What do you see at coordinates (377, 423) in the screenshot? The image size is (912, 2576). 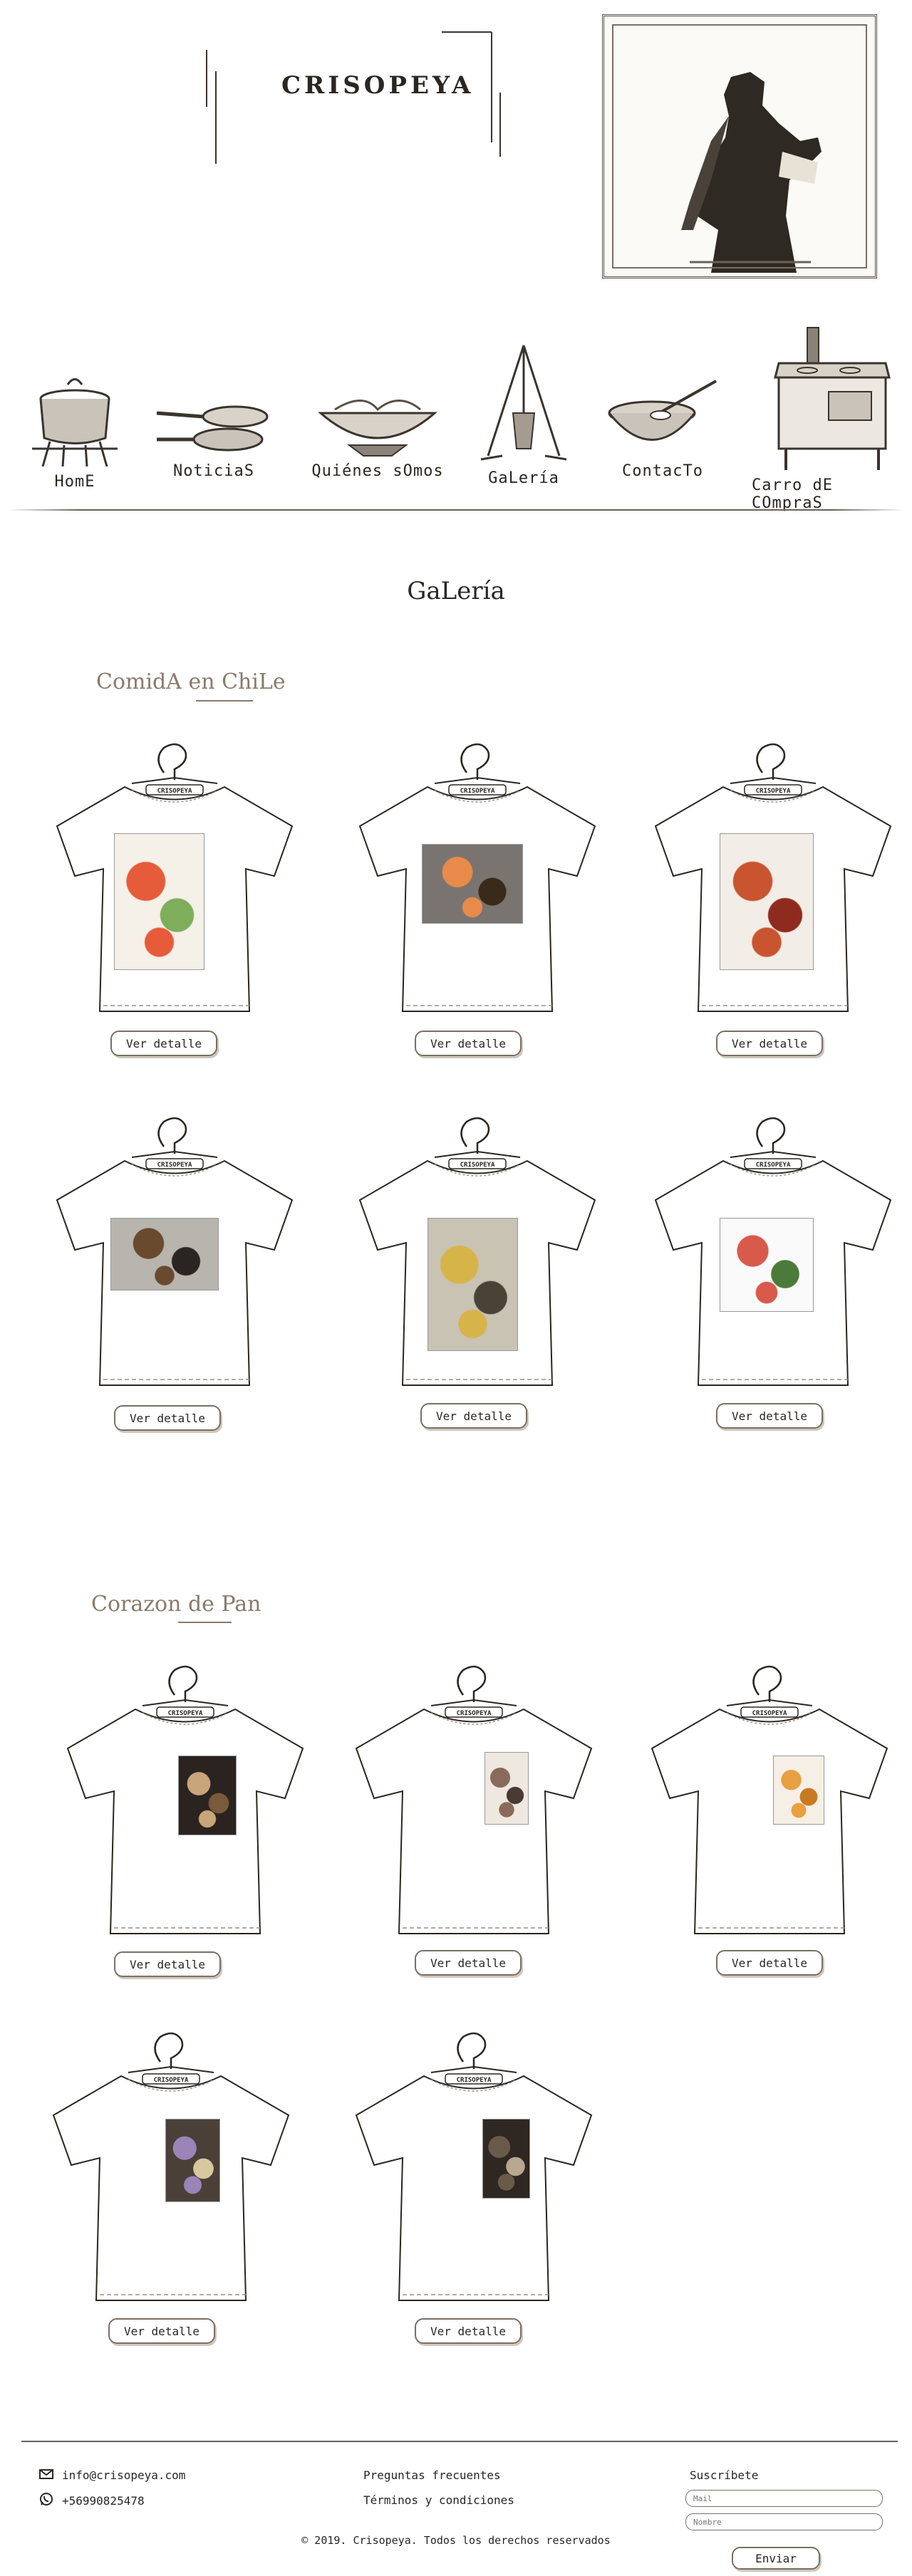 I see `wok-with-food-icon` at bounding box center [377, 423].